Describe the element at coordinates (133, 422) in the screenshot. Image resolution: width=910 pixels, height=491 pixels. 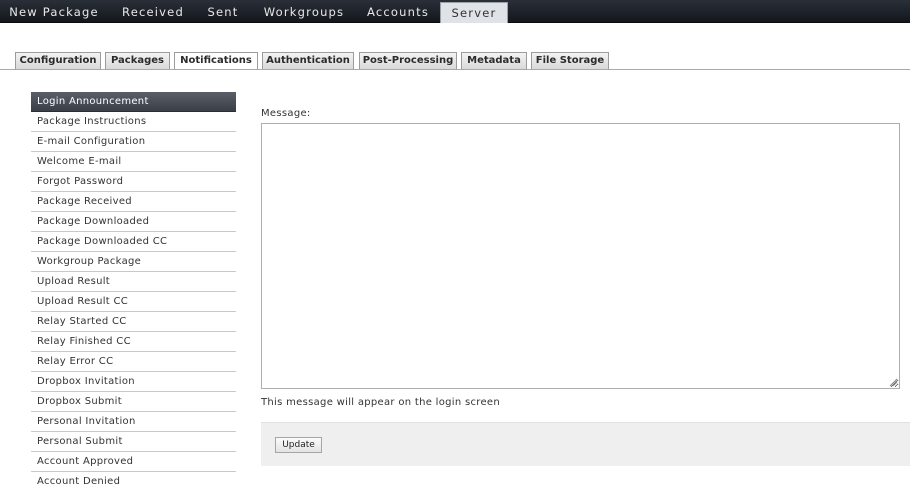
I see `sidebar-item-personal-invitation: Personal Invitation` at that location.